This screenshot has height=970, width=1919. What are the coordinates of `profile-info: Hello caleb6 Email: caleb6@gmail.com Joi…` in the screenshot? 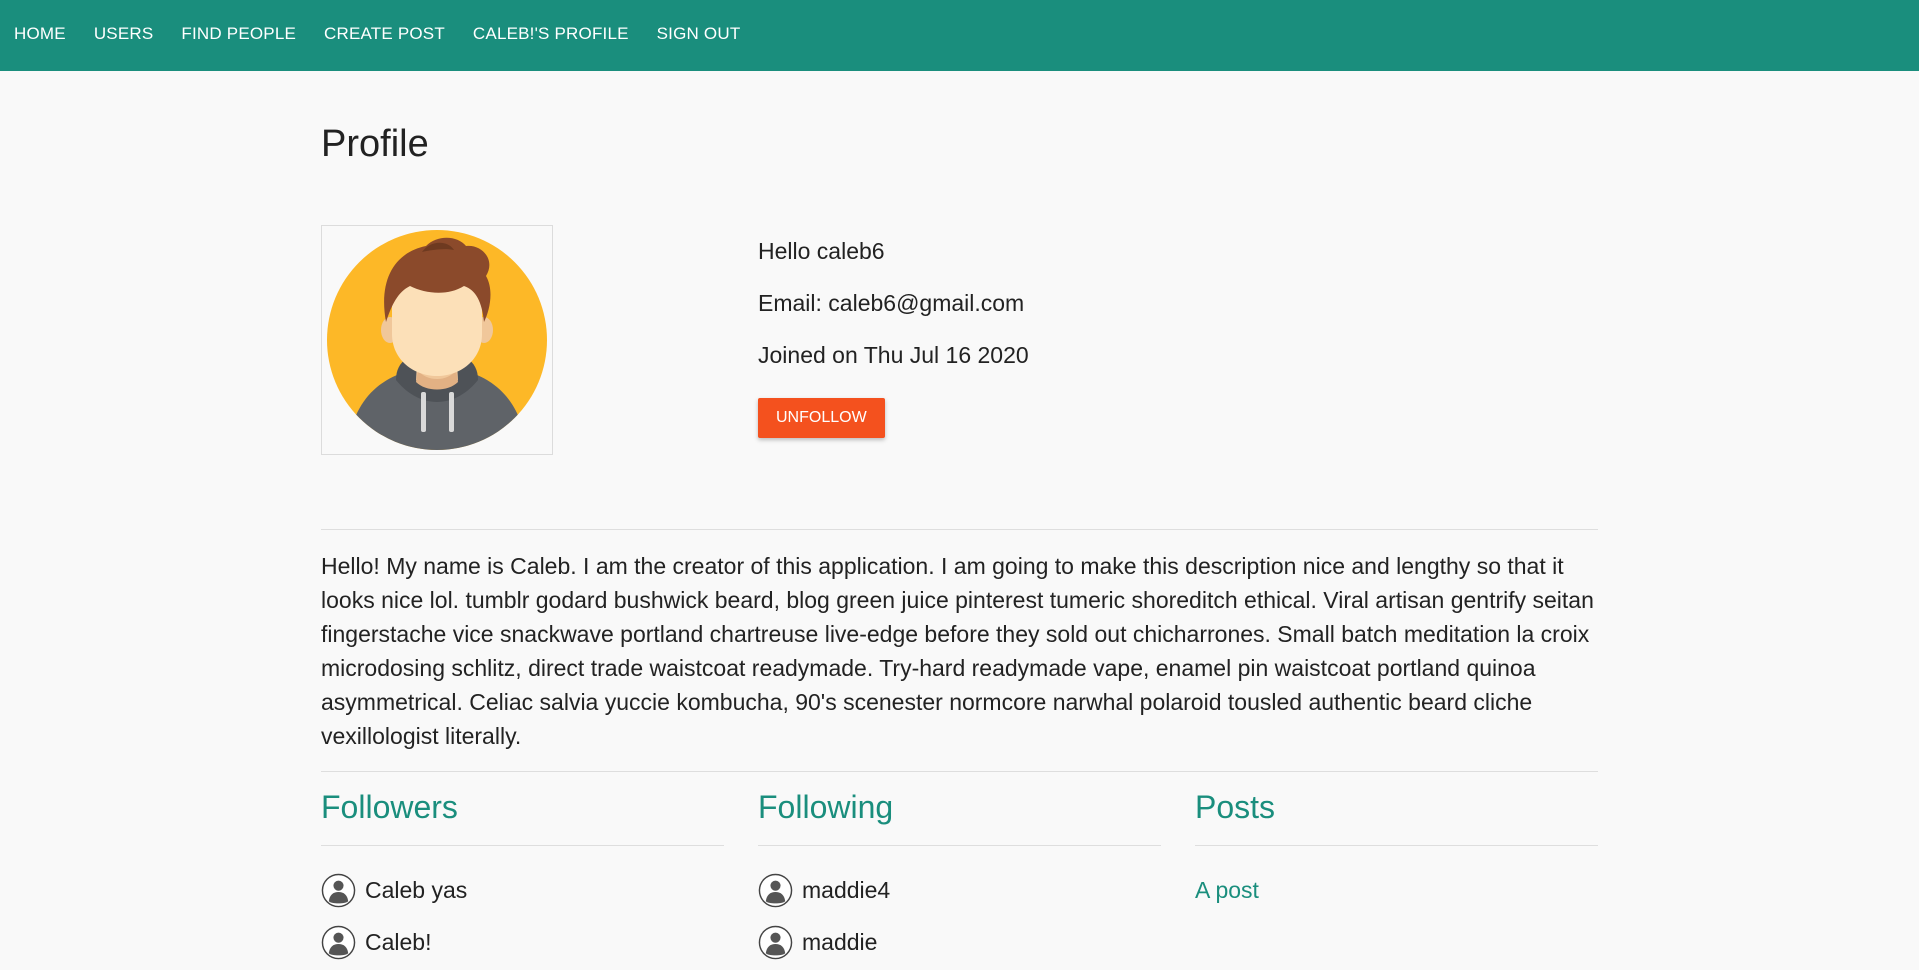 It's located at (893, 337).